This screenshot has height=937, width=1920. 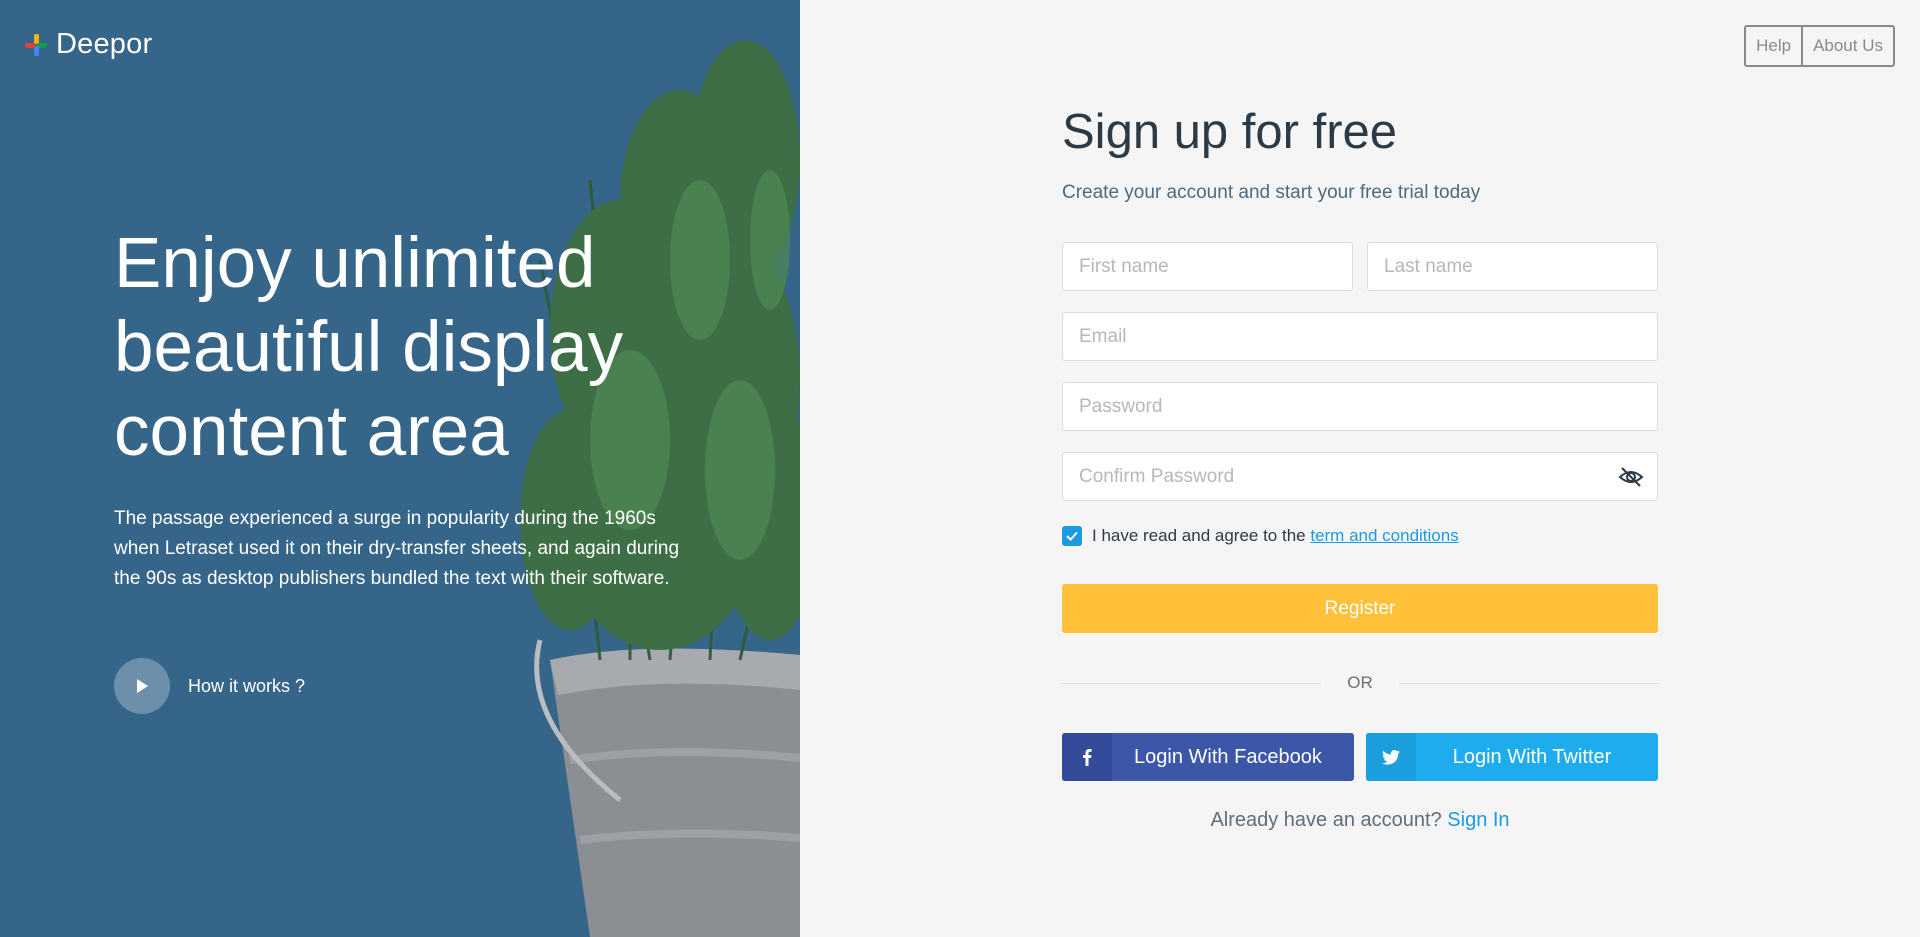 What do you see at coordinates (1087, 757) in the screenshot?
I see `facebook-icon` at bounding box center [1087, 757].